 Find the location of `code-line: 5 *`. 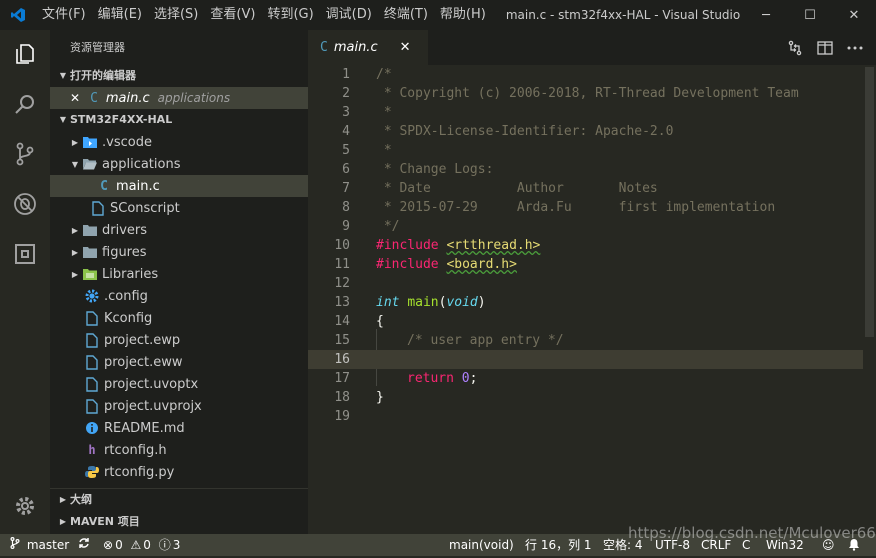

code-line: 5 * is located at coordinates (585, 150).